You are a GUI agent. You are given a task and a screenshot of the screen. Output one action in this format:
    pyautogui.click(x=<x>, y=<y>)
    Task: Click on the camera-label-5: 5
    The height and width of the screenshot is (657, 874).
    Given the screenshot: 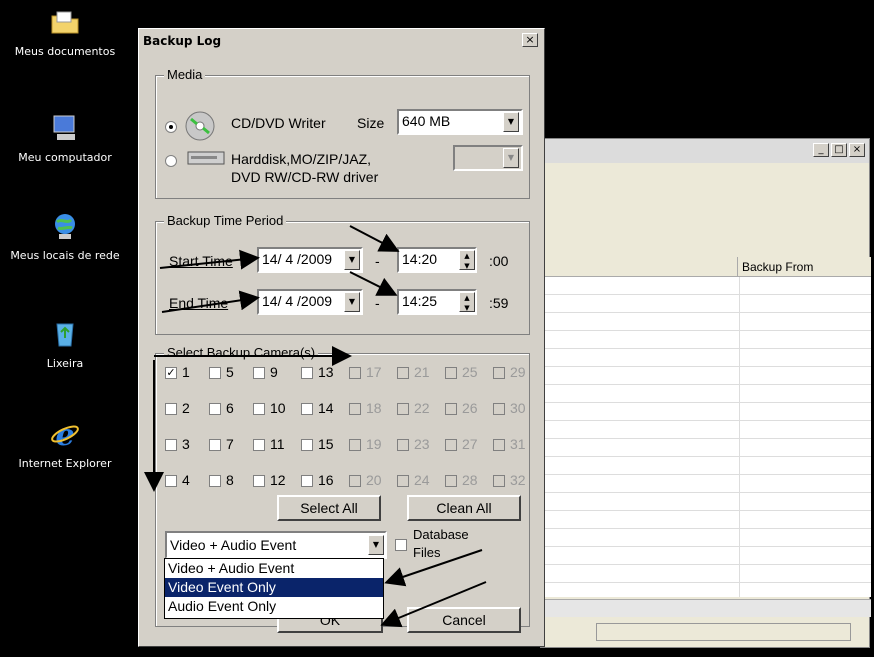 What is the action you would take?
    pyautogui.click(x=230, y=372)
    